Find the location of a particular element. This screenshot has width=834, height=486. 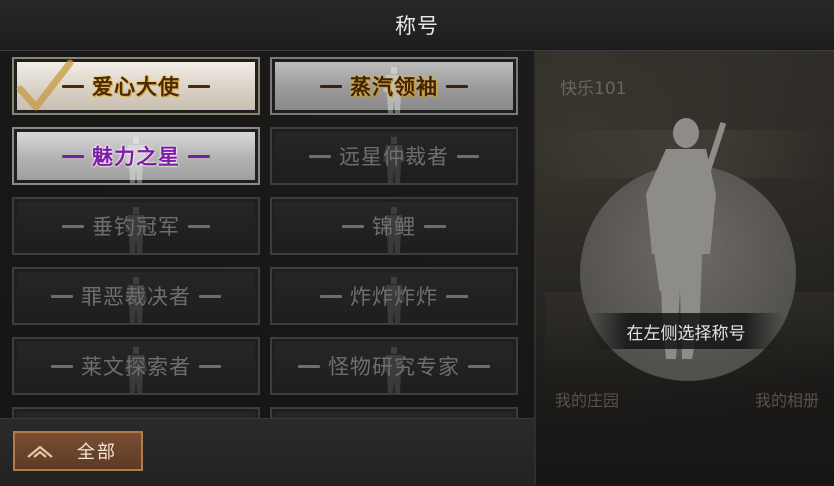

title-item-chuidiao-guanjun: 垂钓冠军 is located at coordinates (136, 226).